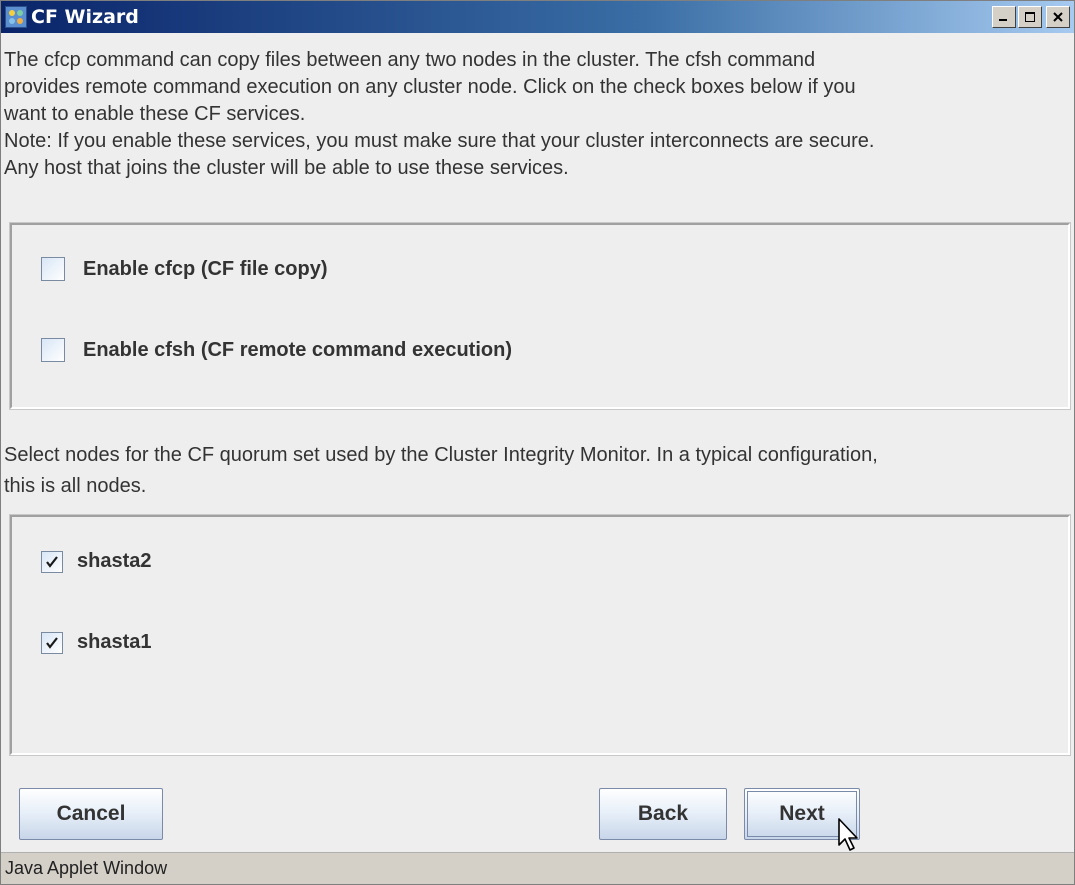 This screenshot has width=1075, height=885. I want to click on maximize-button, so click(1030, 17).